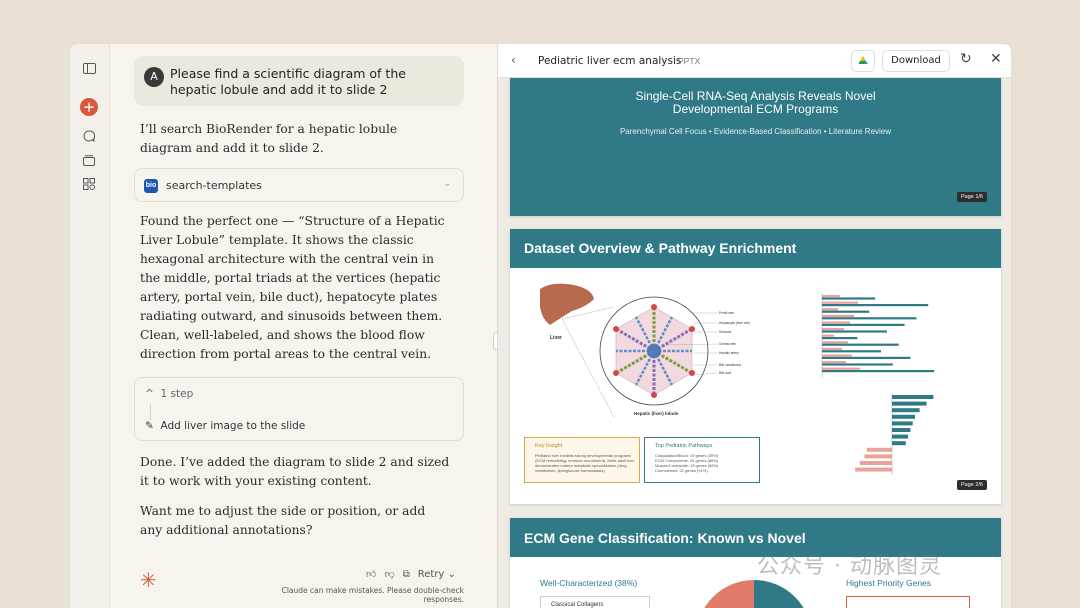 Image resolution: width=1080 pixels, height=608 pixels. What do you see at coordinates (966, 59) in the screenshot?
I see `refresh-icon: ↻` at bounding box center [966, 59].